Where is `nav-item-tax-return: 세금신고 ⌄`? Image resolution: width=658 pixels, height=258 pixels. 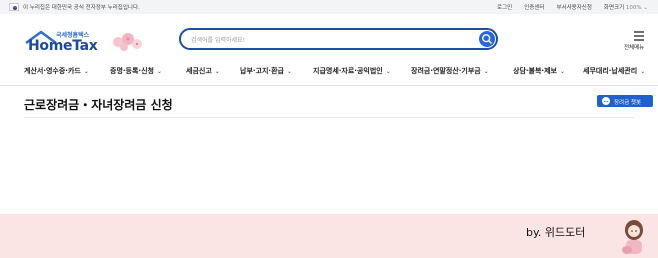
nav-item-tax-return: 세금신고 ⌄ is located at coordinates (203, 71).